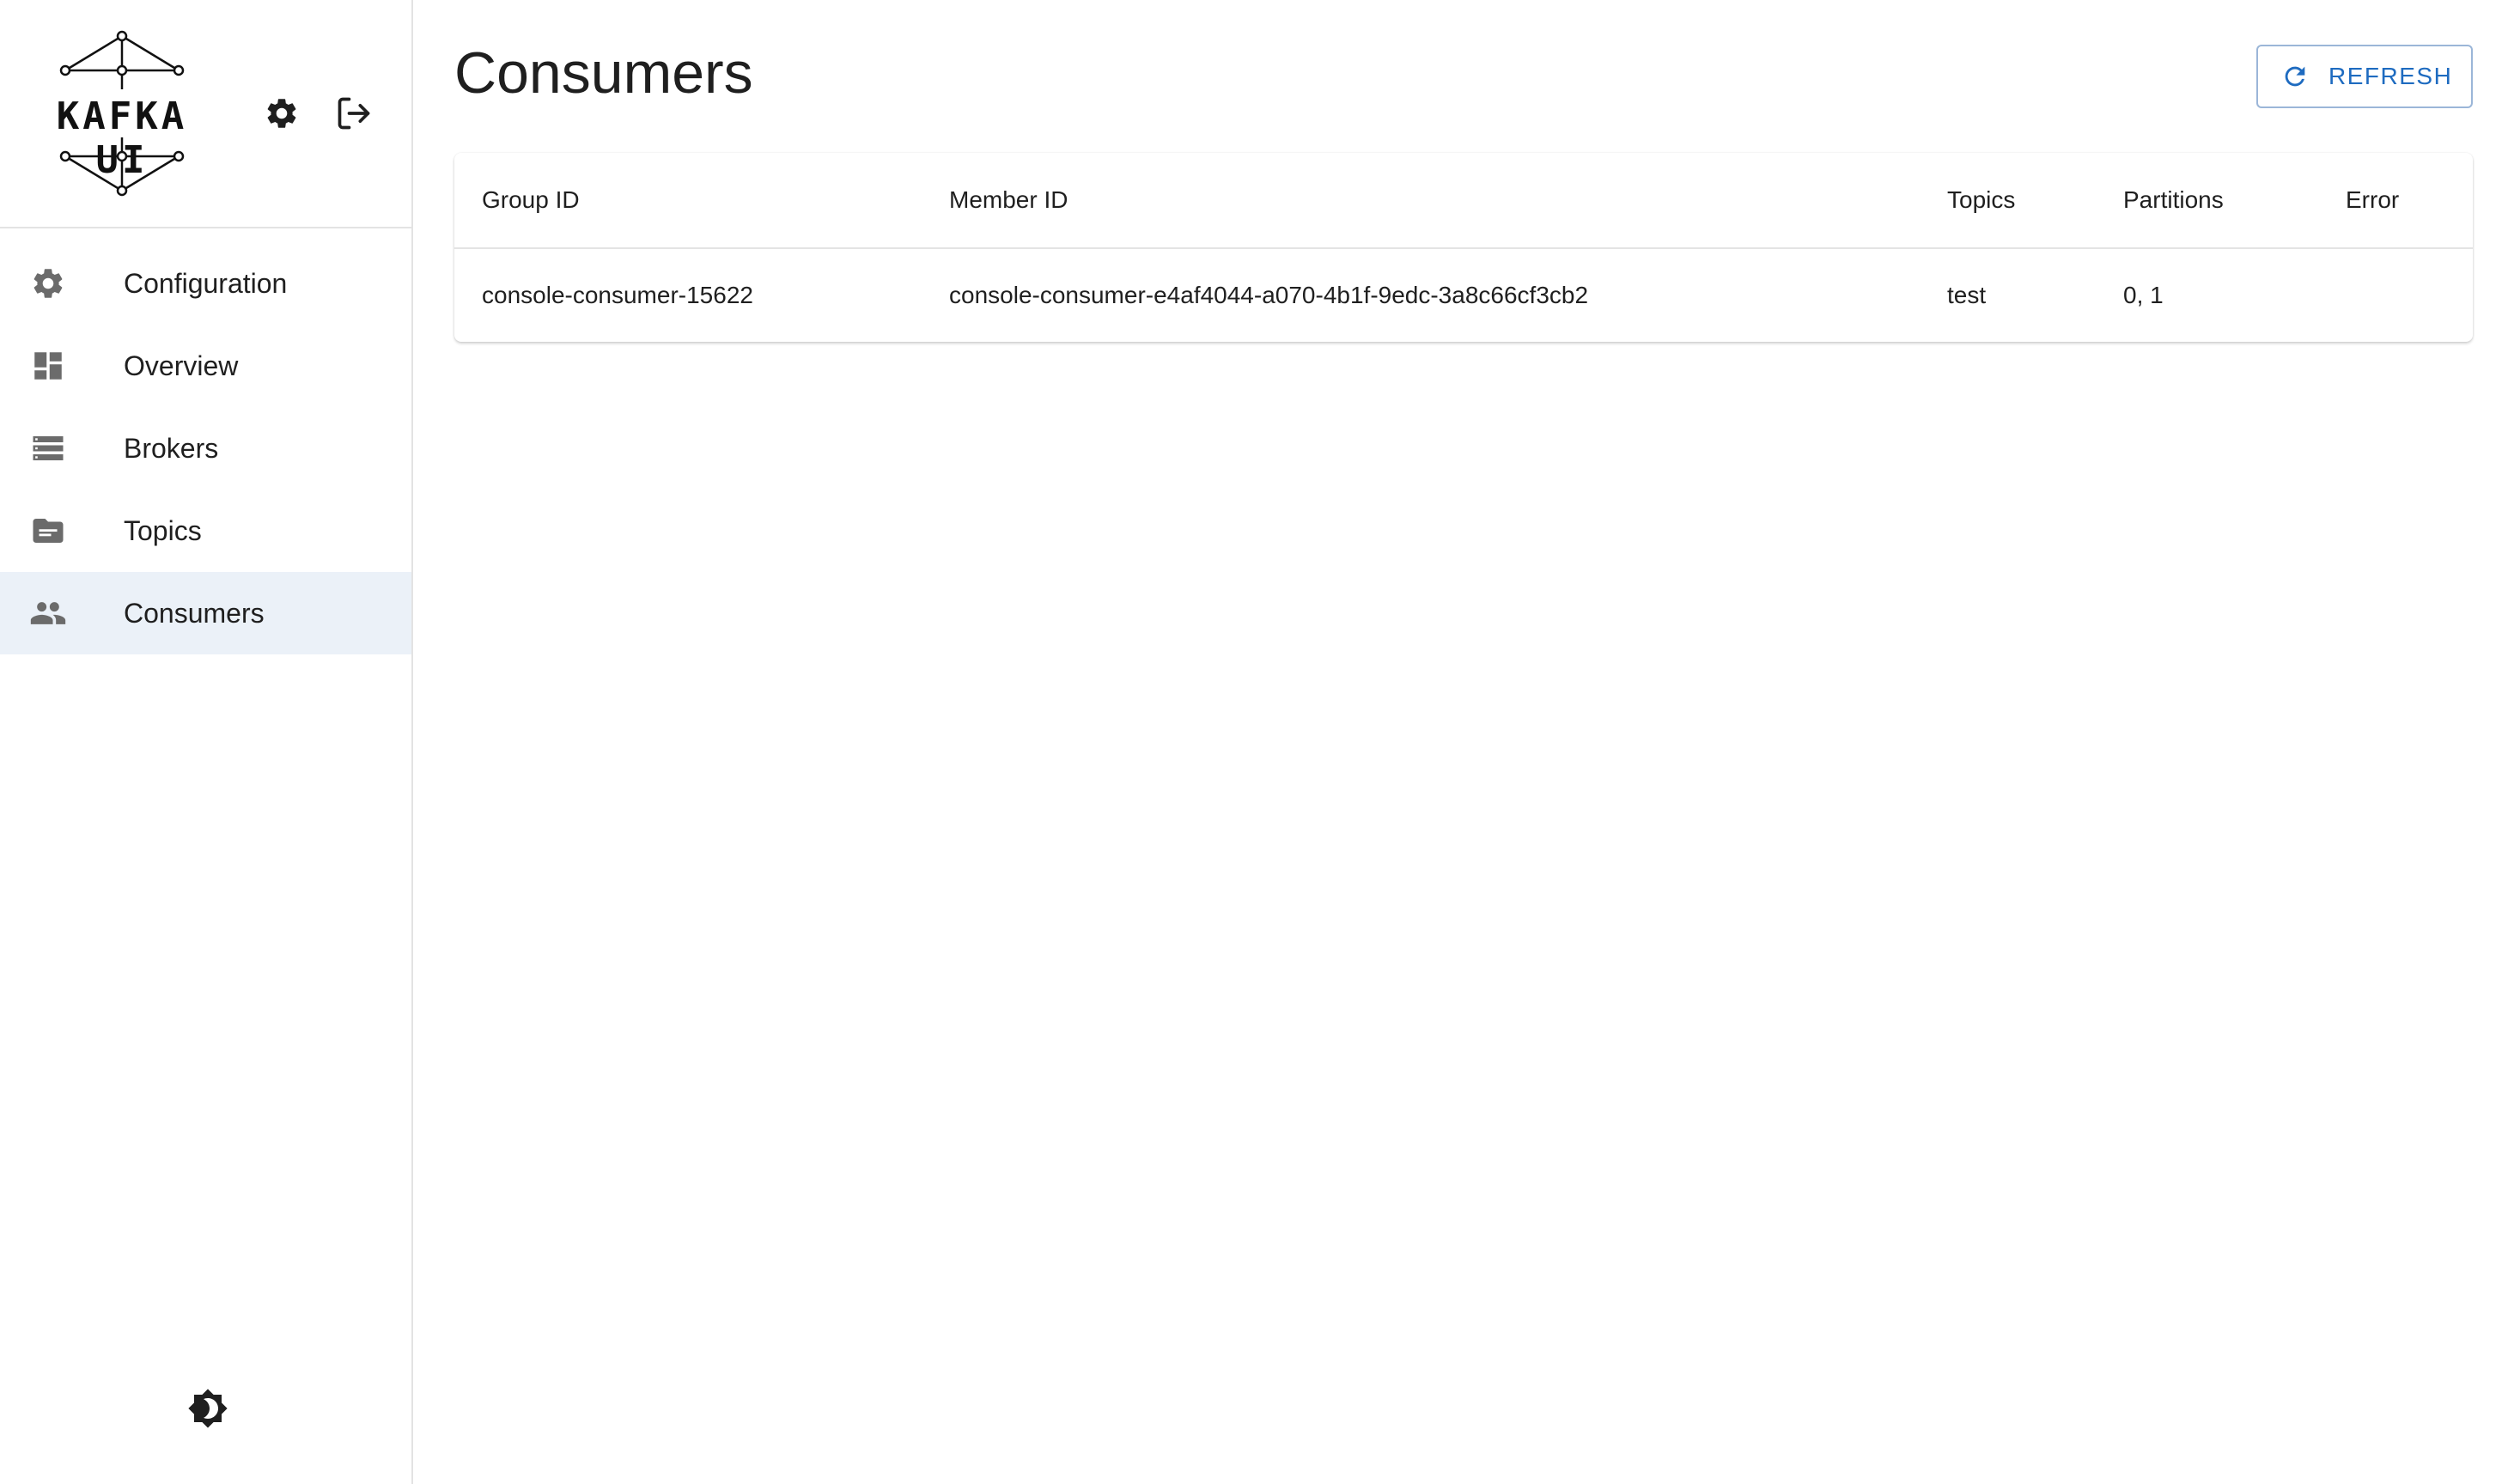  I want to click on sidebar-item-overview: Overview, so click(205, 366).